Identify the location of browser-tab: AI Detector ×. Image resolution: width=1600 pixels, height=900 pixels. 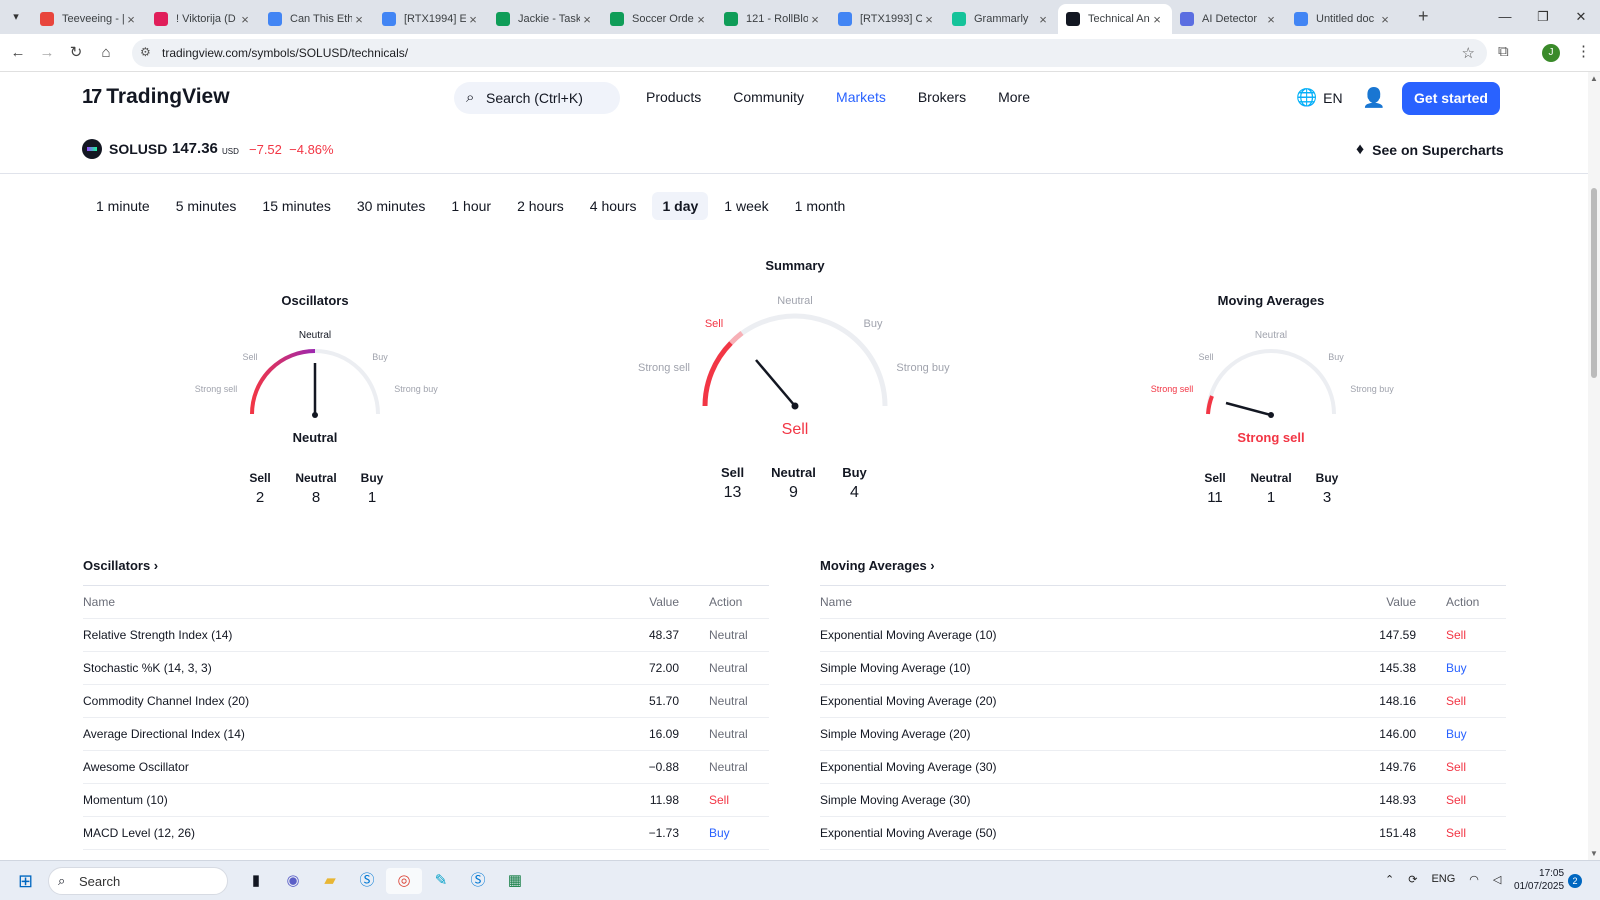
(1229, 19).